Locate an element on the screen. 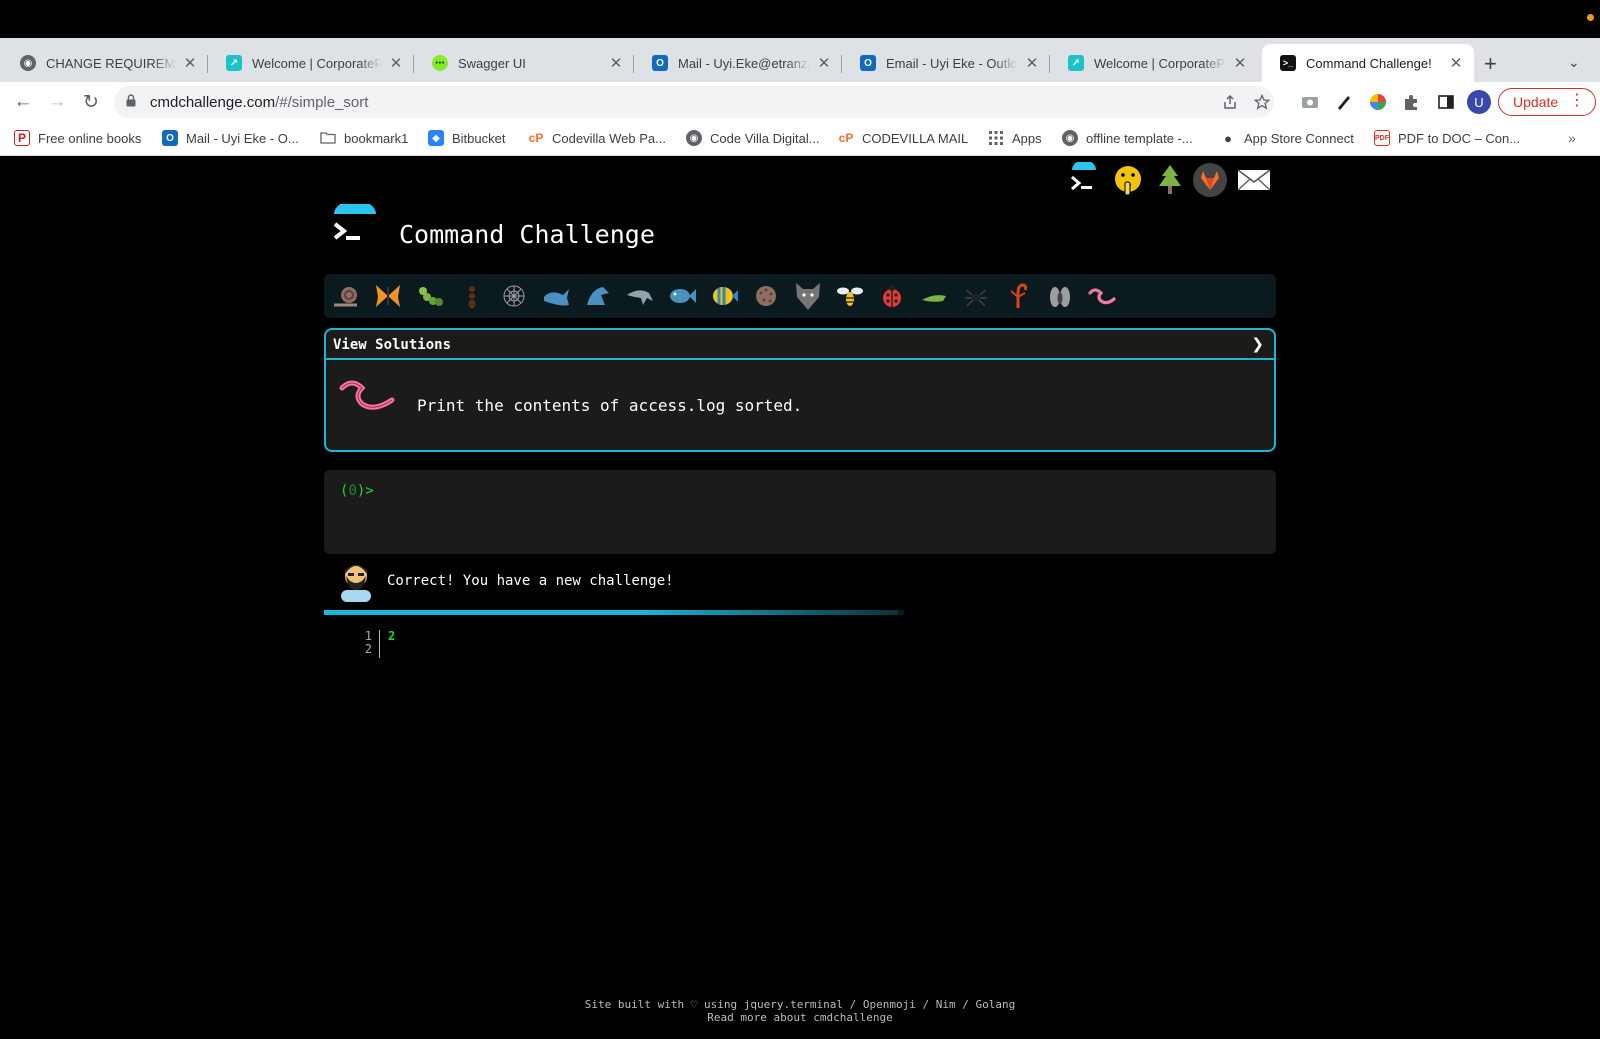 This screenshot has height=1039, width=1600. url-text: cmdchallenge.com/#/simple_sort is located at coordinates (259, 102).